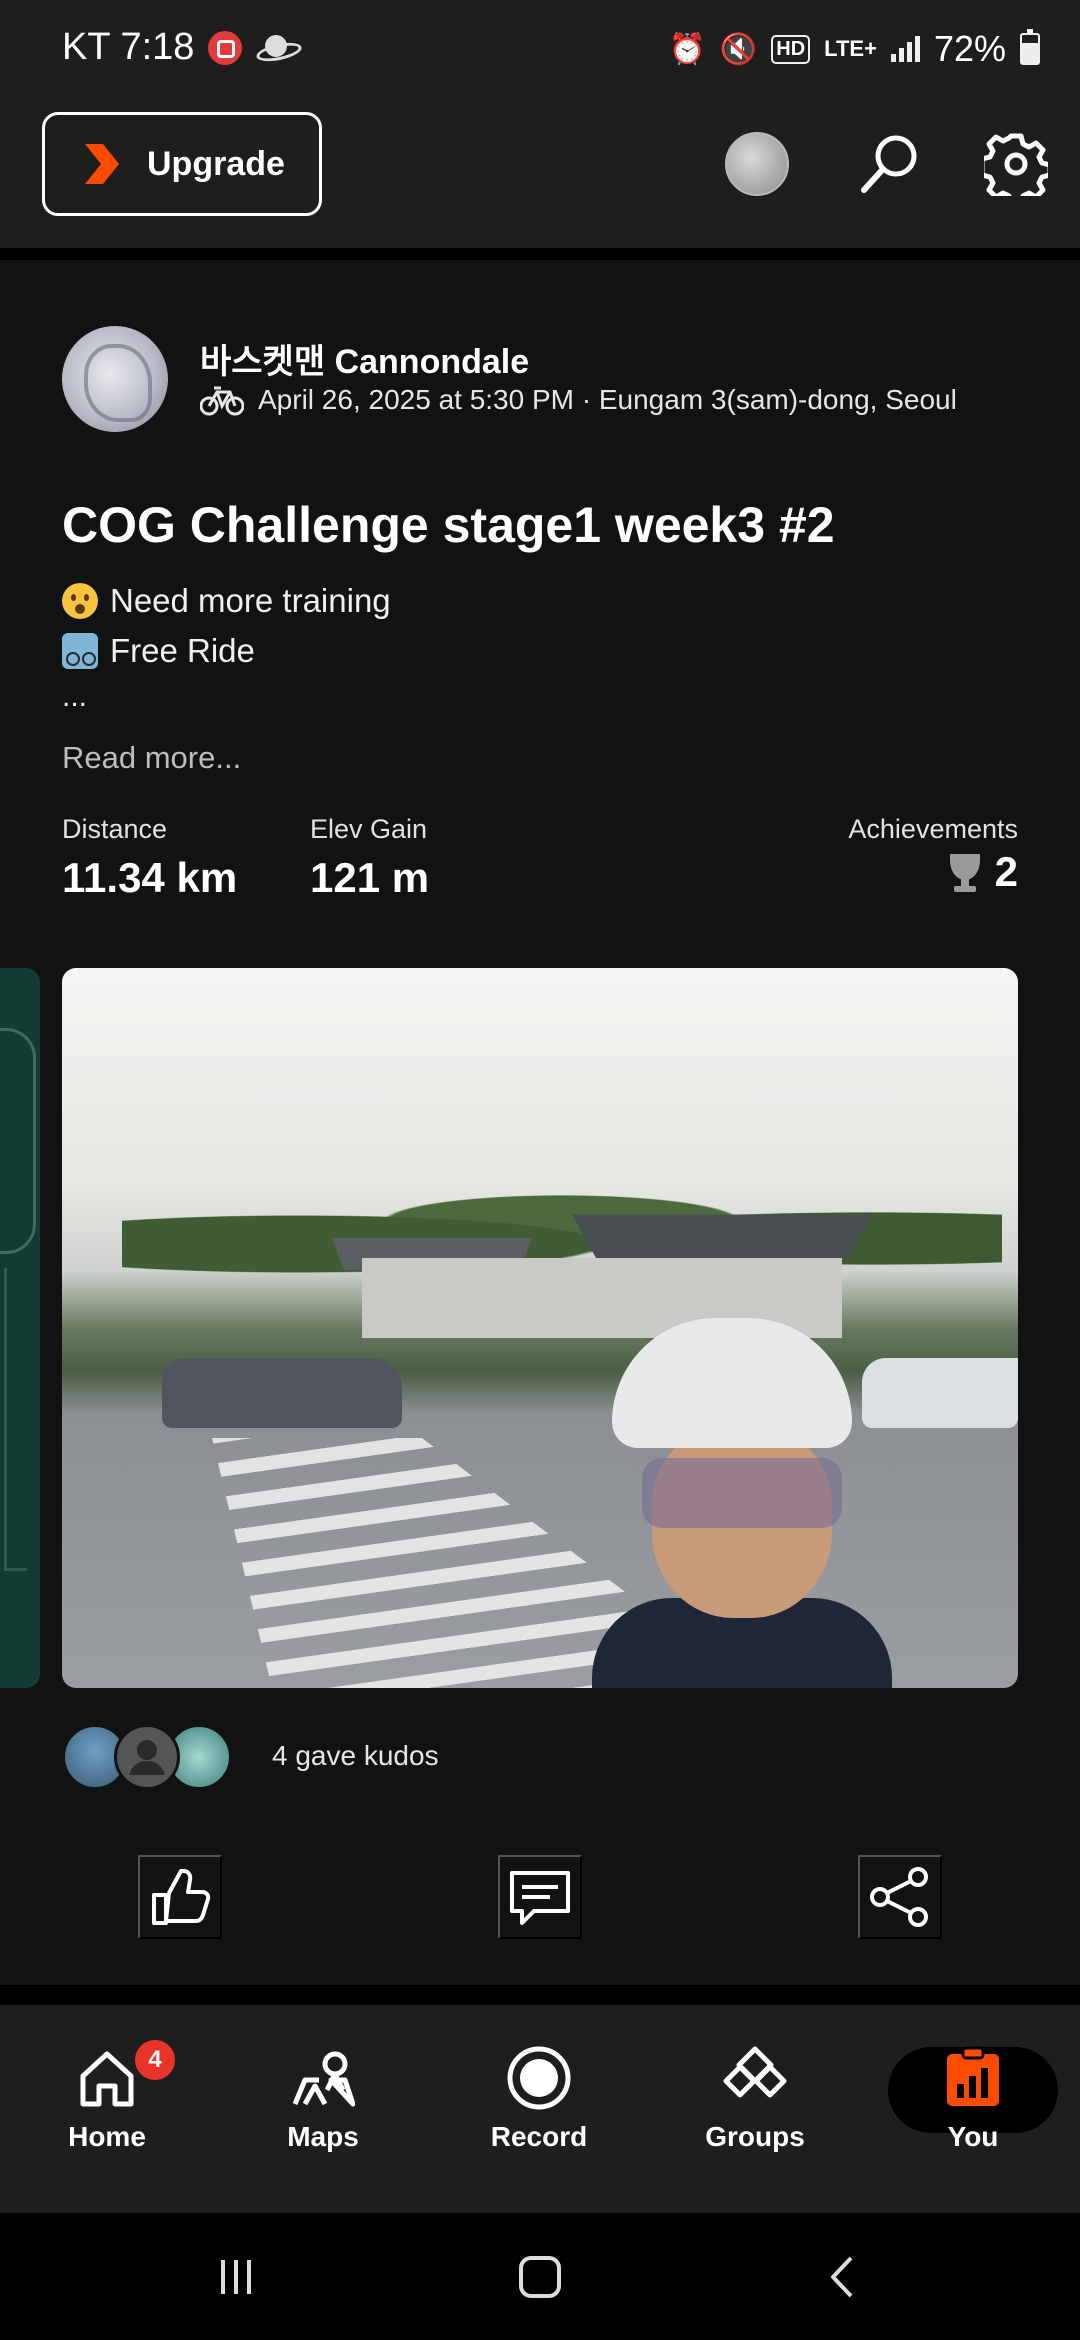 This screenshot has width=1080, height=2340. I want to click on lte-icon: LTE+, so click(850, 48).